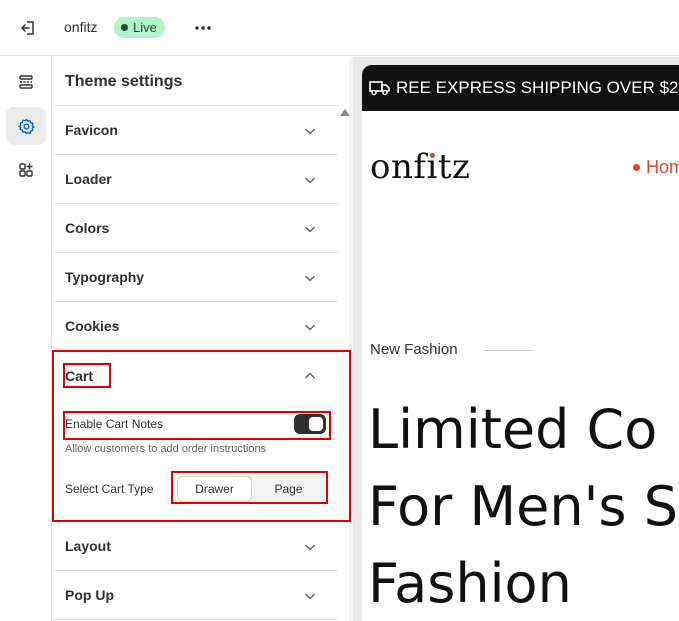 The width and height of the screenshot is (679, 621). What do you see at coordinates (662, 167) in the screenshot?
I see `nav-home-label: Hom` at bounding box center [662, 167].